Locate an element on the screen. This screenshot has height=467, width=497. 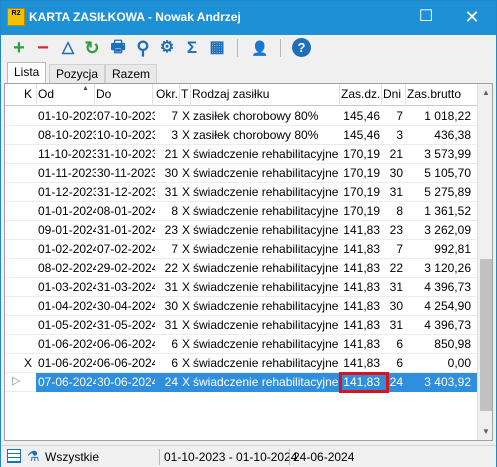
cell-zas-brutto: 0,00 is located at coordinates (459, 363).